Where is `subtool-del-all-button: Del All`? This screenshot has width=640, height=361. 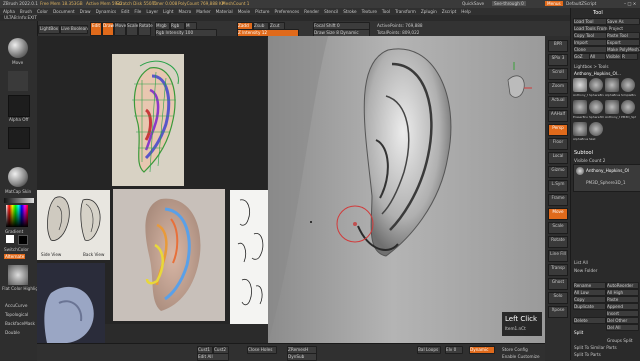 subtool-del-all-button: Del All is located at coordinates (622, 327).